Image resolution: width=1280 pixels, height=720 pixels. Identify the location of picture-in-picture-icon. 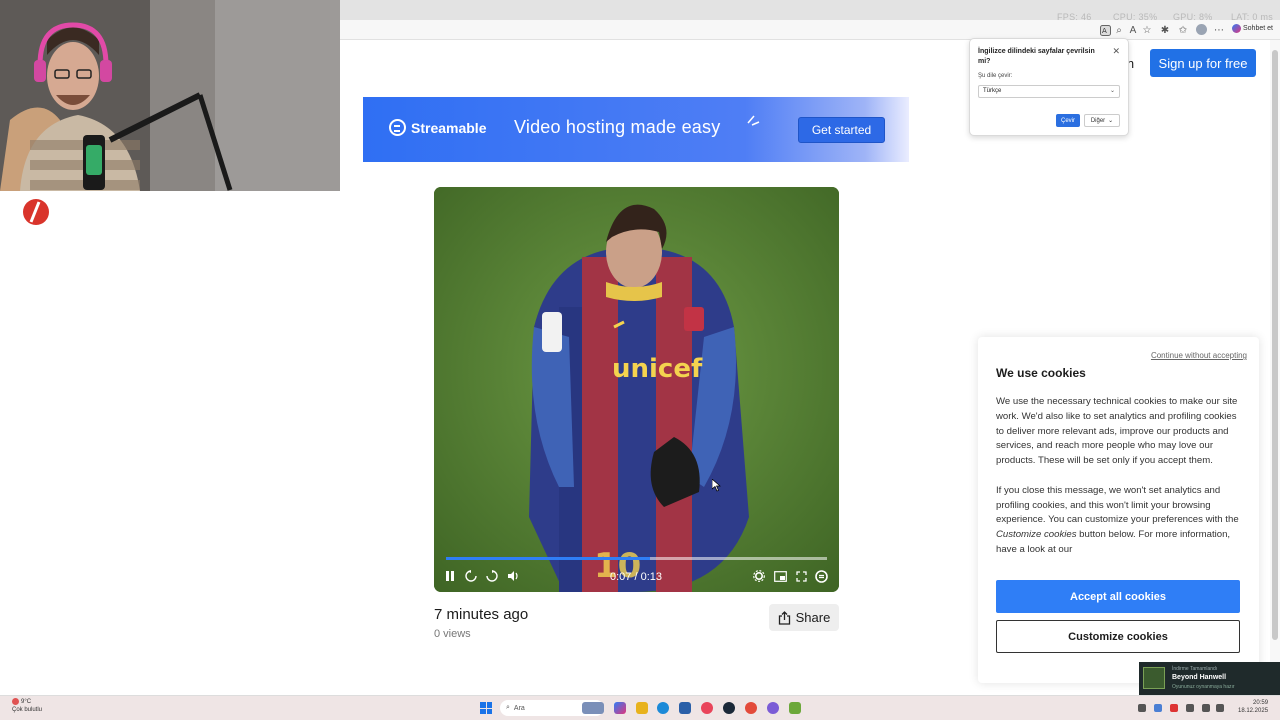
(780, 576).